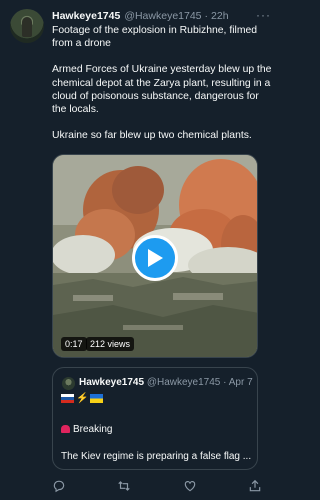 This screenshot has height=500, width=320. I want to click on author-handle: @Hawkeye1745, so click(162, 16).